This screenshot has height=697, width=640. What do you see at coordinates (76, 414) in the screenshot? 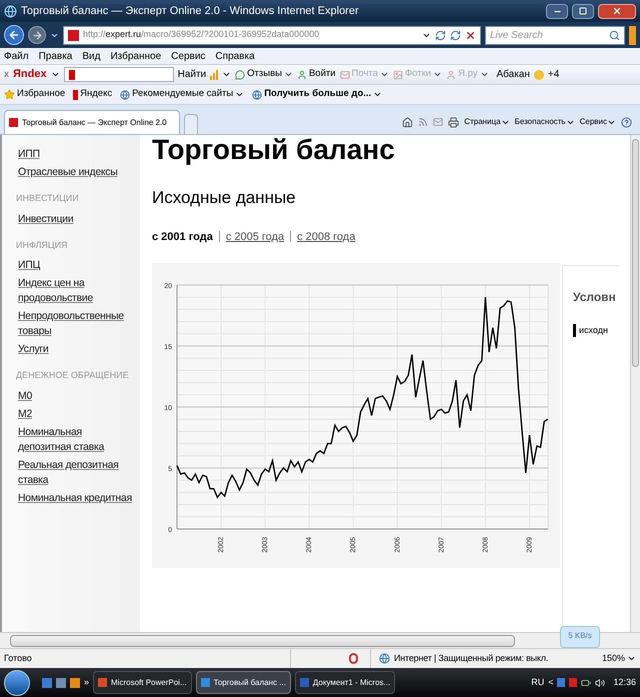
I see `sidebar-link: М2` at bounding box center [76, 414].